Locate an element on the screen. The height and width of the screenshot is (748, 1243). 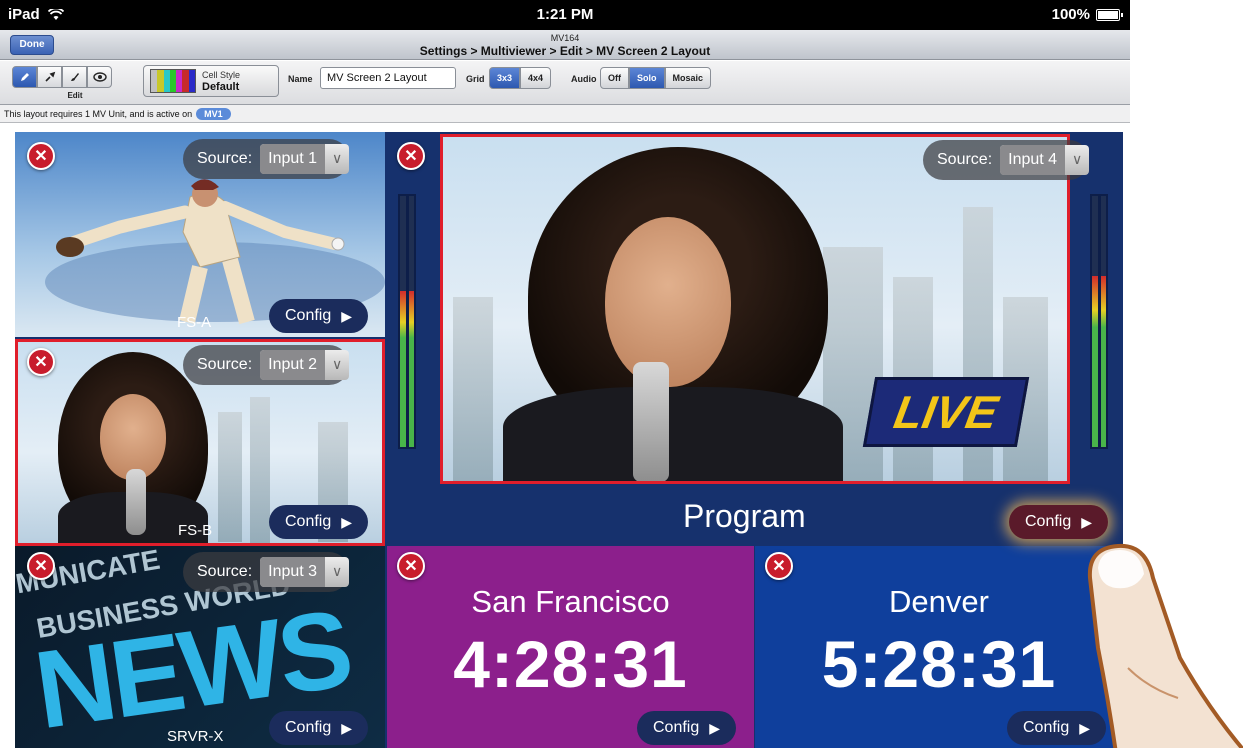
name-label: Name is located at coordinates (300, 79).